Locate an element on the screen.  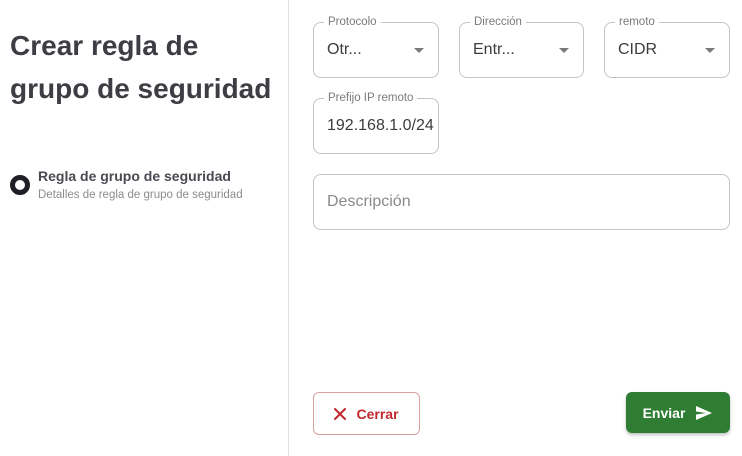
prefijo-ip-input: Prefijo IP remoto 192.168.1.0/24 is located at coordinates (376, 122).